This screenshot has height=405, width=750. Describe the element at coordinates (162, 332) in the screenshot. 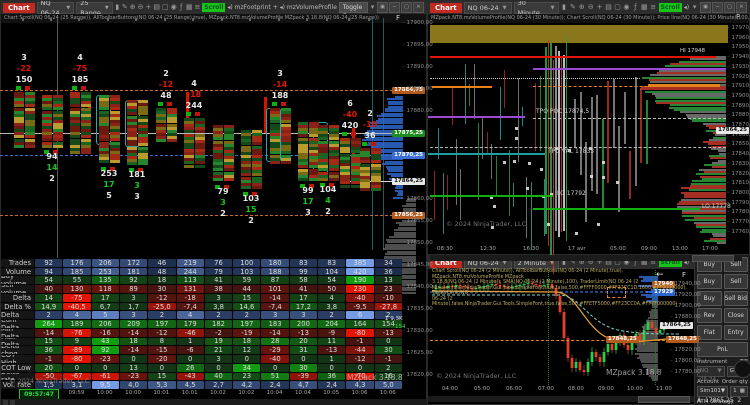

I see `grid-cell: -12` at that location.